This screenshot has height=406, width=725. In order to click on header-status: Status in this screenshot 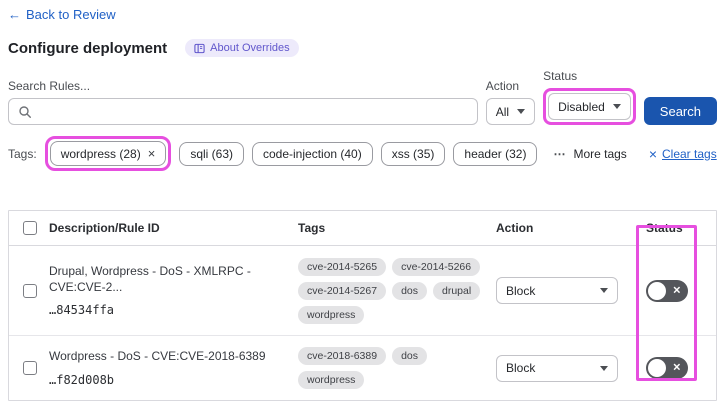, I will do `click(664, 228)`.